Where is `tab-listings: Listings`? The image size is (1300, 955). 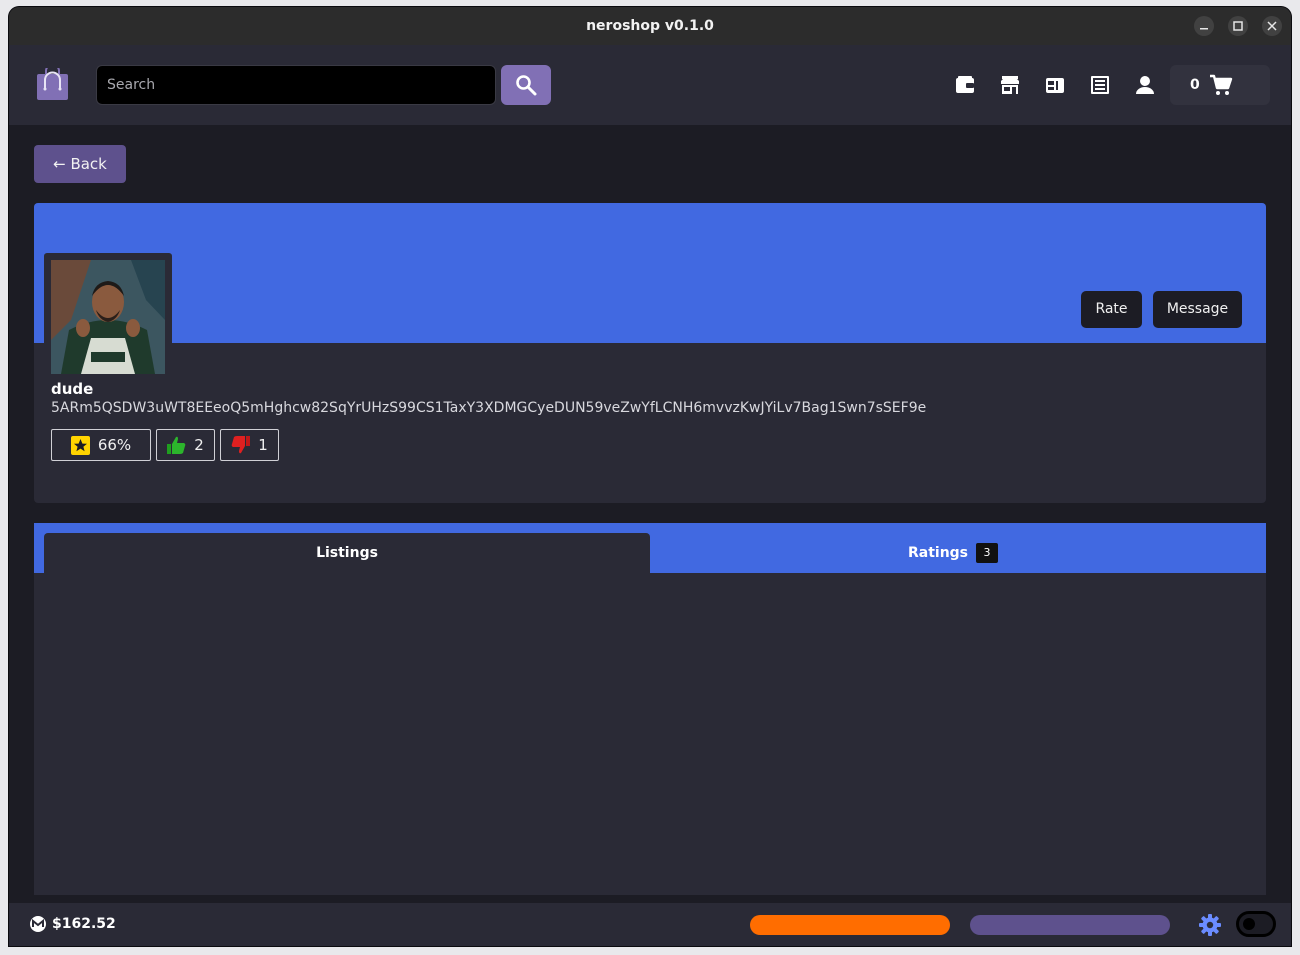 tab-listings: Listings is located at coordinates (347, 553).